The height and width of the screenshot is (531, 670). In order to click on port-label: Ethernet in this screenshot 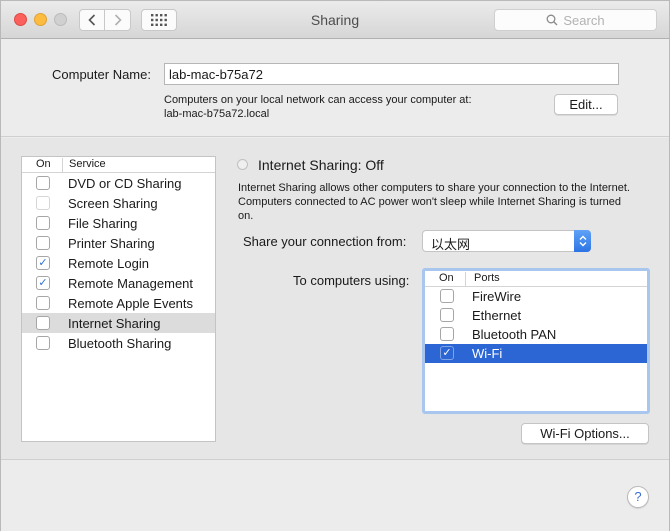, I will do `click(497, 315)`.